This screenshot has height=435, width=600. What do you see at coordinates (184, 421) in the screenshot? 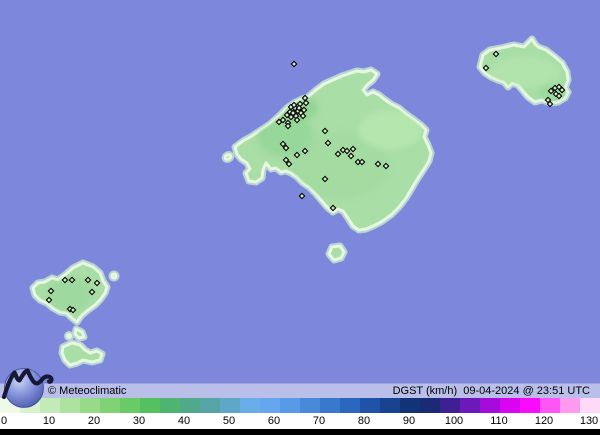
I see `scale-tick-label: 40` at bounding box center [184, 421].